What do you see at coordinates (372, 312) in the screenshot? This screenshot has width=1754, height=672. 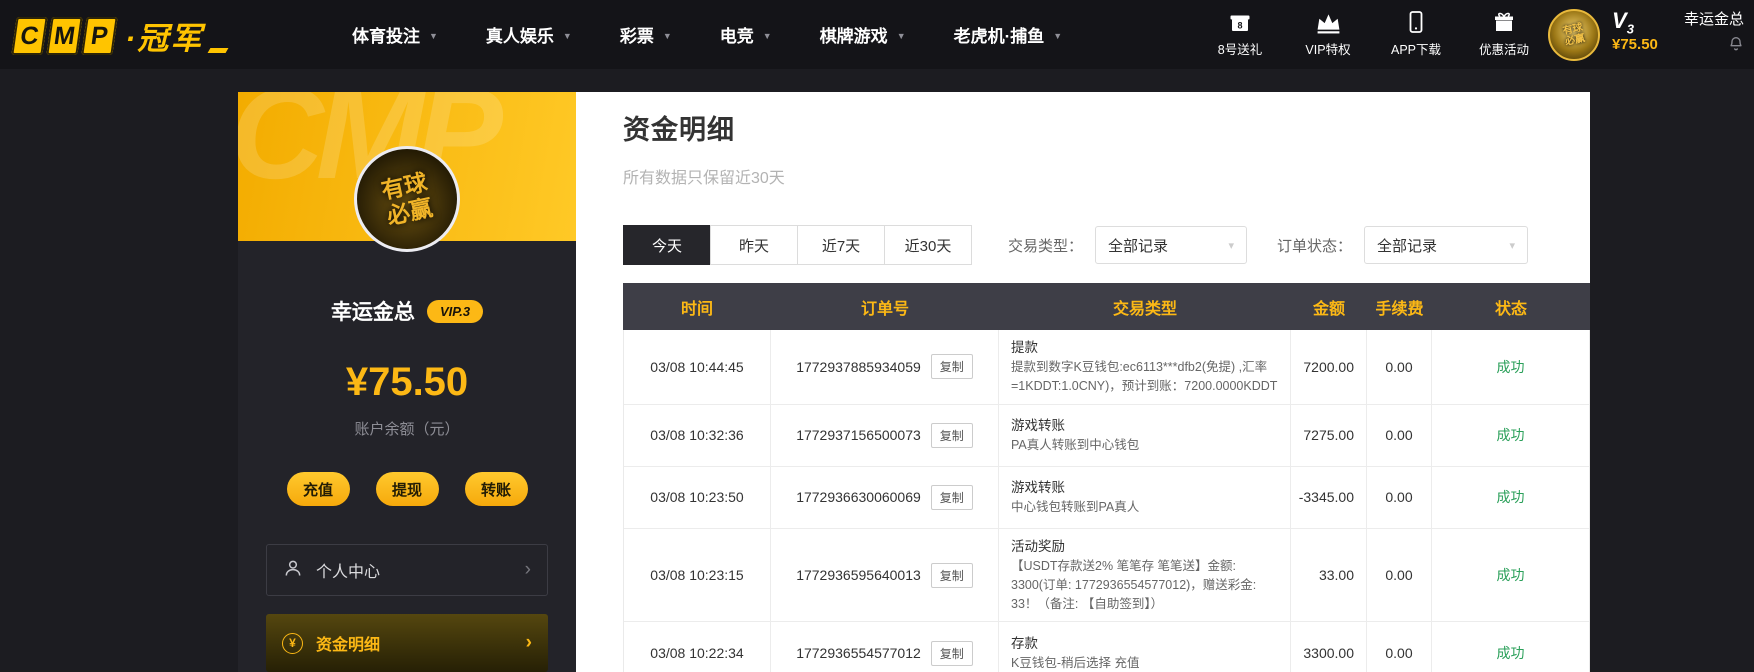 I see `profile-username: 幸运金总` at bounding box center [372, 312].